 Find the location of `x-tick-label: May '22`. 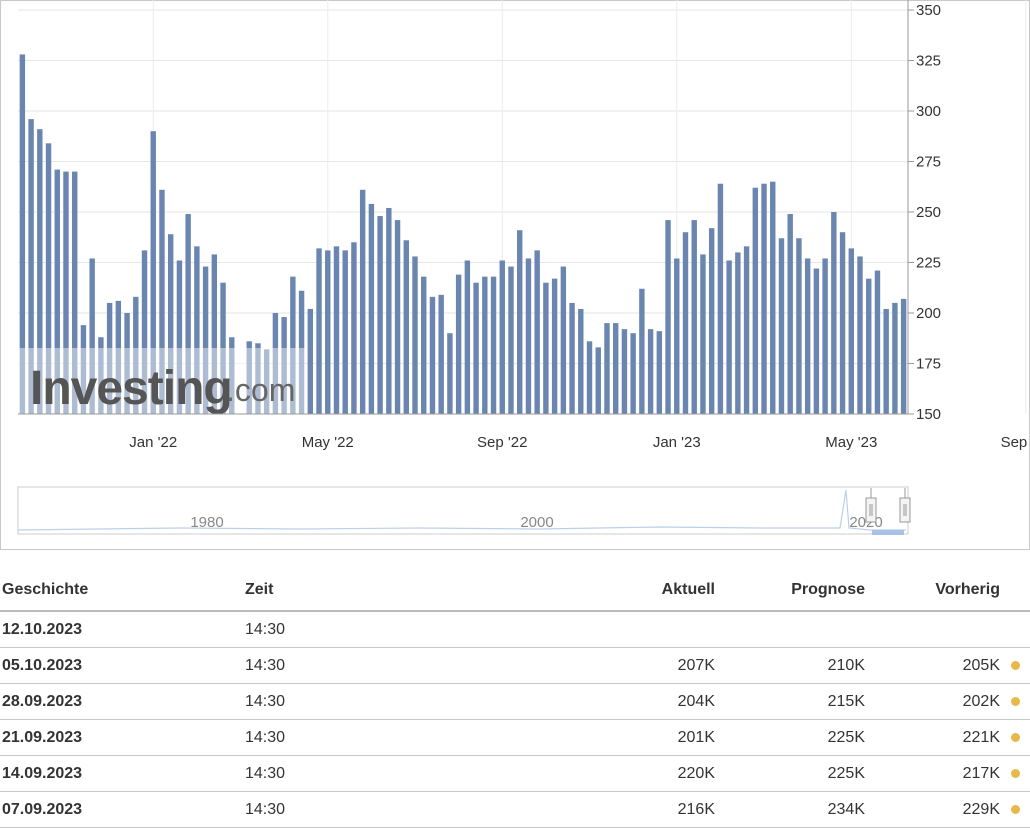

x-tick-label: May '22 is located at coordinates (328, 442).